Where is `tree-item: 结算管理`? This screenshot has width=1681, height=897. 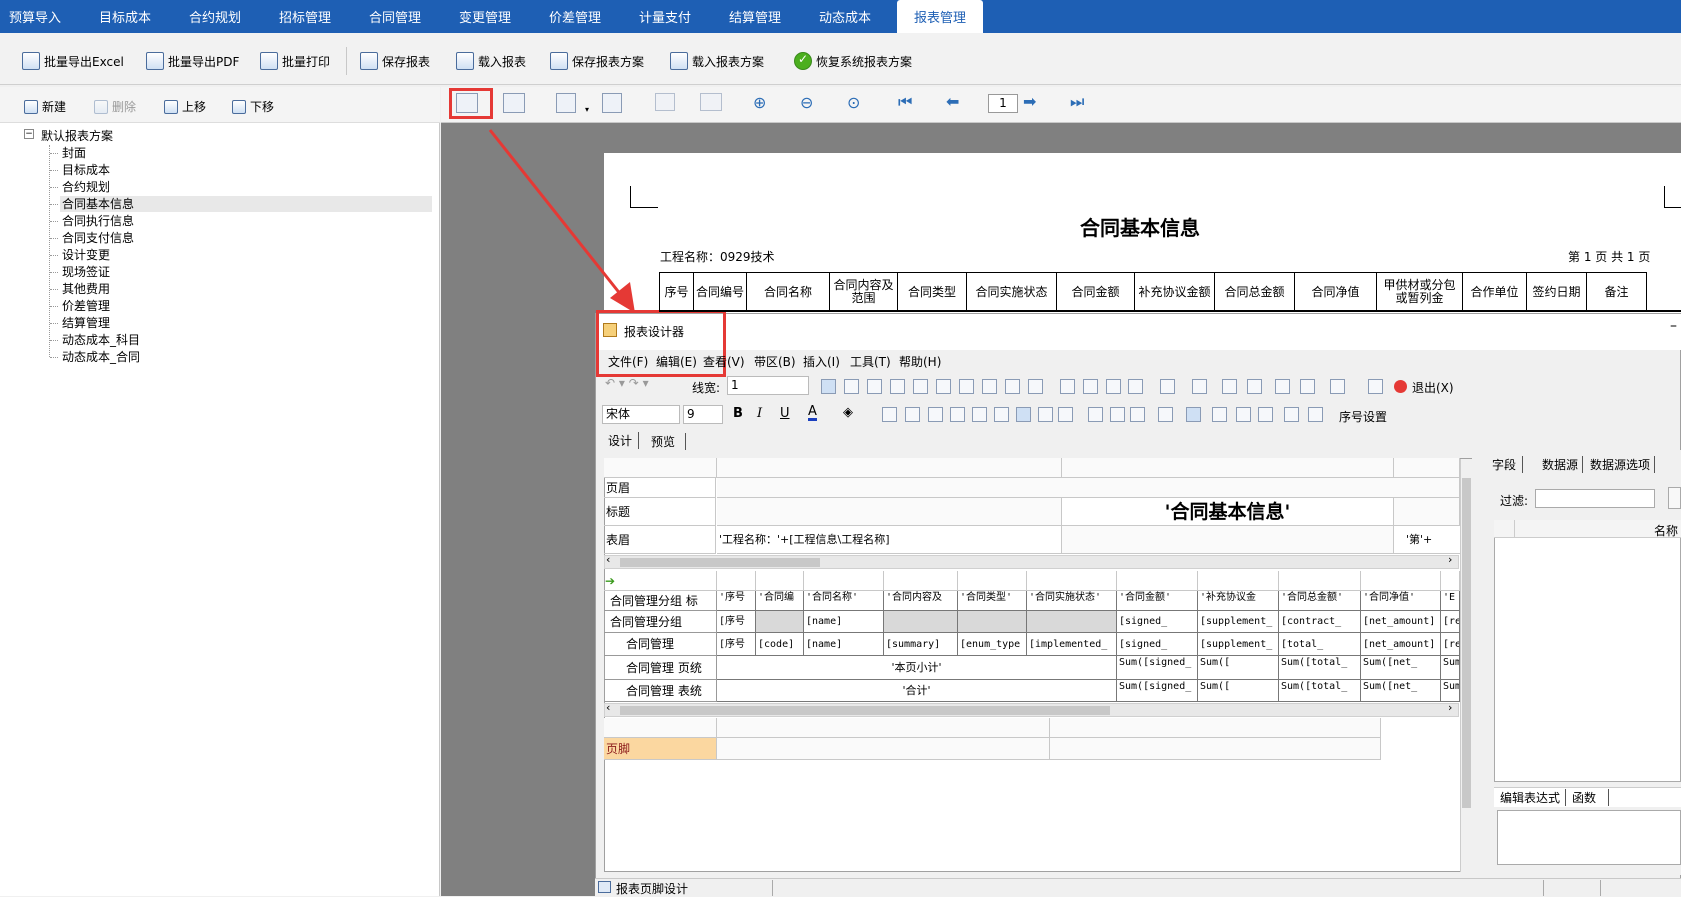
tree-item: 结算管理 is located at coordinates (86, 323).